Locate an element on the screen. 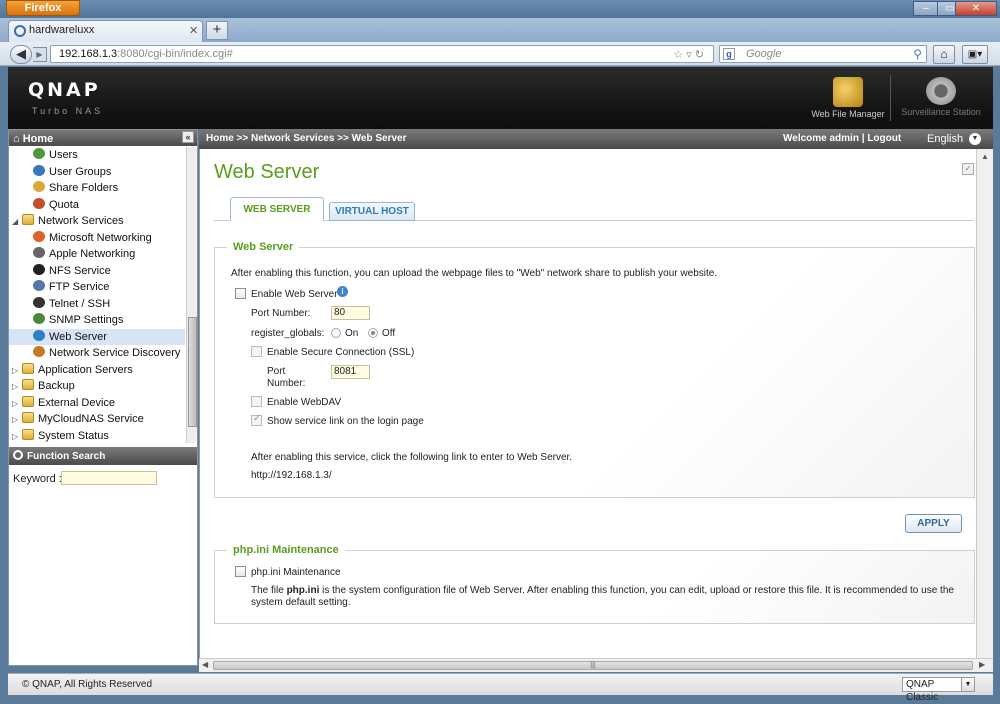 The image size is (1000, 704). enable-webdav-checkbox is located at coordinates (256, 401).